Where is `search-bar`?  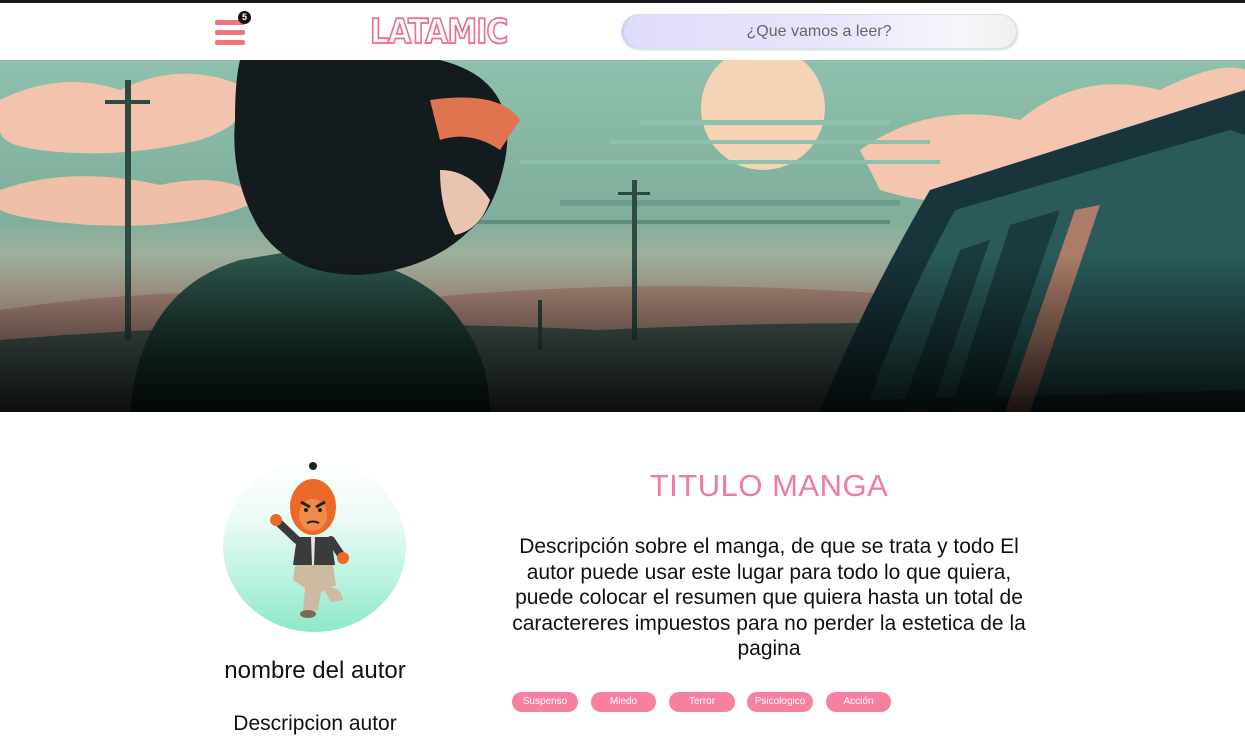
search-bar is located at coordinates (819, 31).